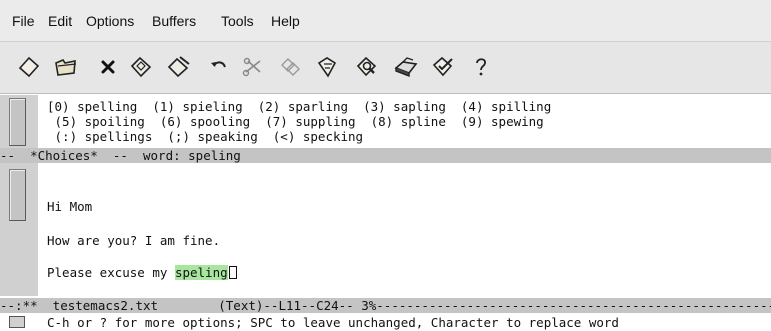 Image resolution: width=771 pixels, height=331 pixels. What do you see at coordinates (219, 67) in the screenshot?
I see `undo-icon` at bounding box center [219, 67].